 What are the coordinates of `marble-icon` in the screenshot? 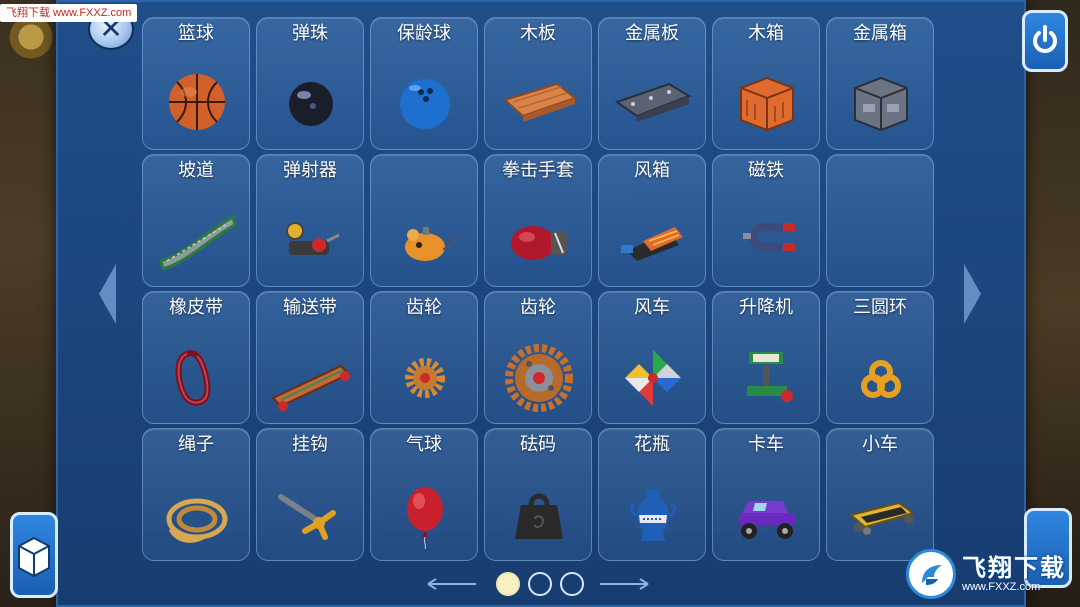 It's located at (311, 104).